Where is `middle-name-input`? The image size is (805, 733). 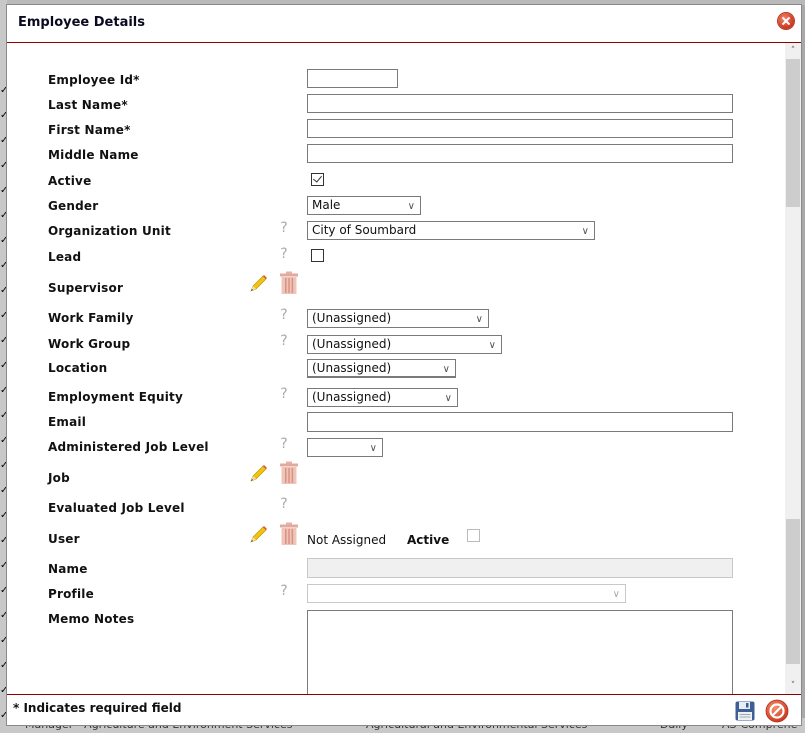
middle-name-input is located at coordinates (520, 153).